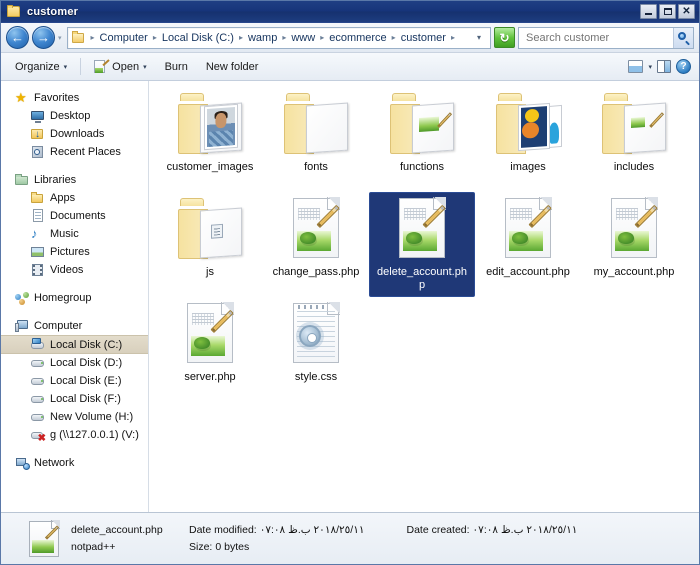 Image resolution: width=700 pixels, height=565 pixels. I want to click on sidebar-item-pictures: Pictures, so click(74, 252).